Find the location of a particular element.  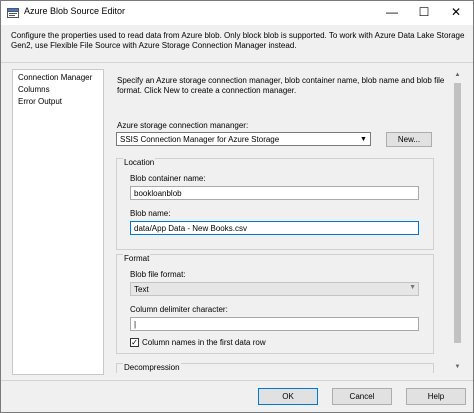

column-names-label: Column names in the first data row is located at coordinates (204, 342).